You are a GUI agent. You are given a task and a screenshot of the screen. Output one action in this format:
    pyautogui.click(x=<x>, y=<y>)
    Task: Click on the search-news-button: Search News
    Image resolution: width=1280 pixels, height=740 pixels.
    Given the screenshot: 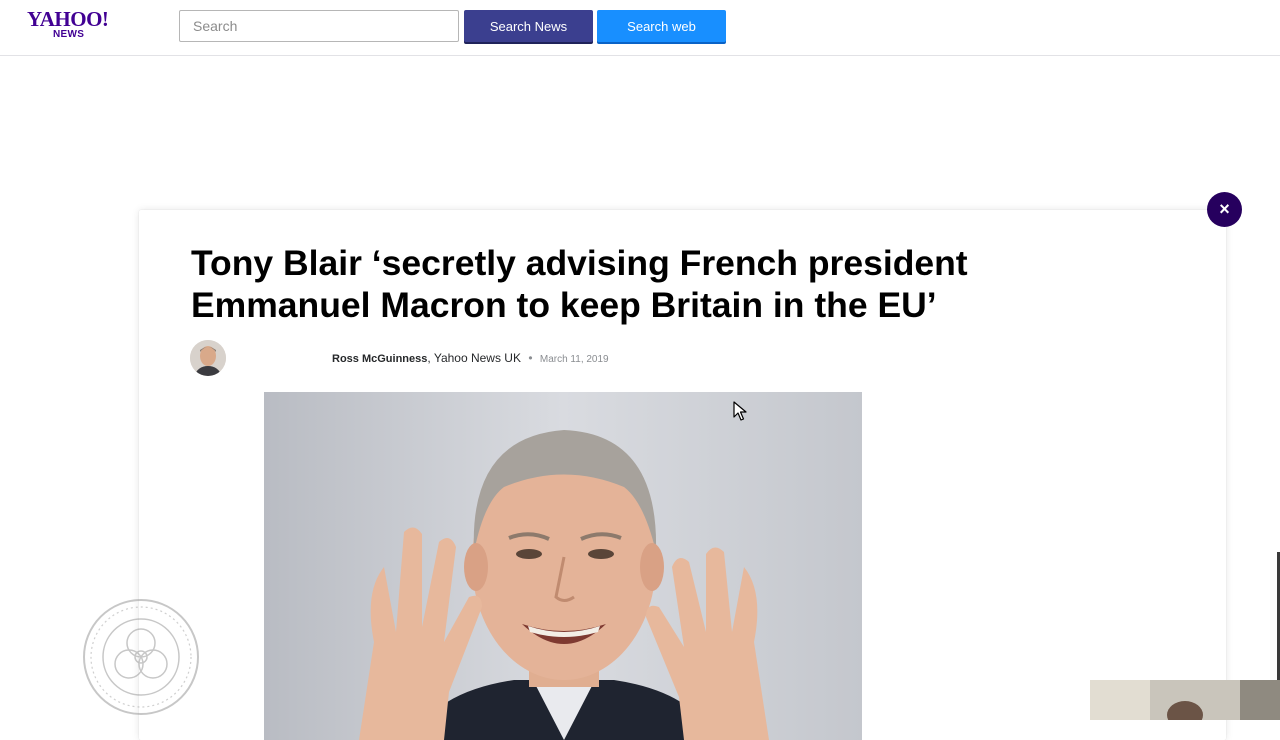 What is the action you would take?
    pyautogui.click(x=528, y=26)
    